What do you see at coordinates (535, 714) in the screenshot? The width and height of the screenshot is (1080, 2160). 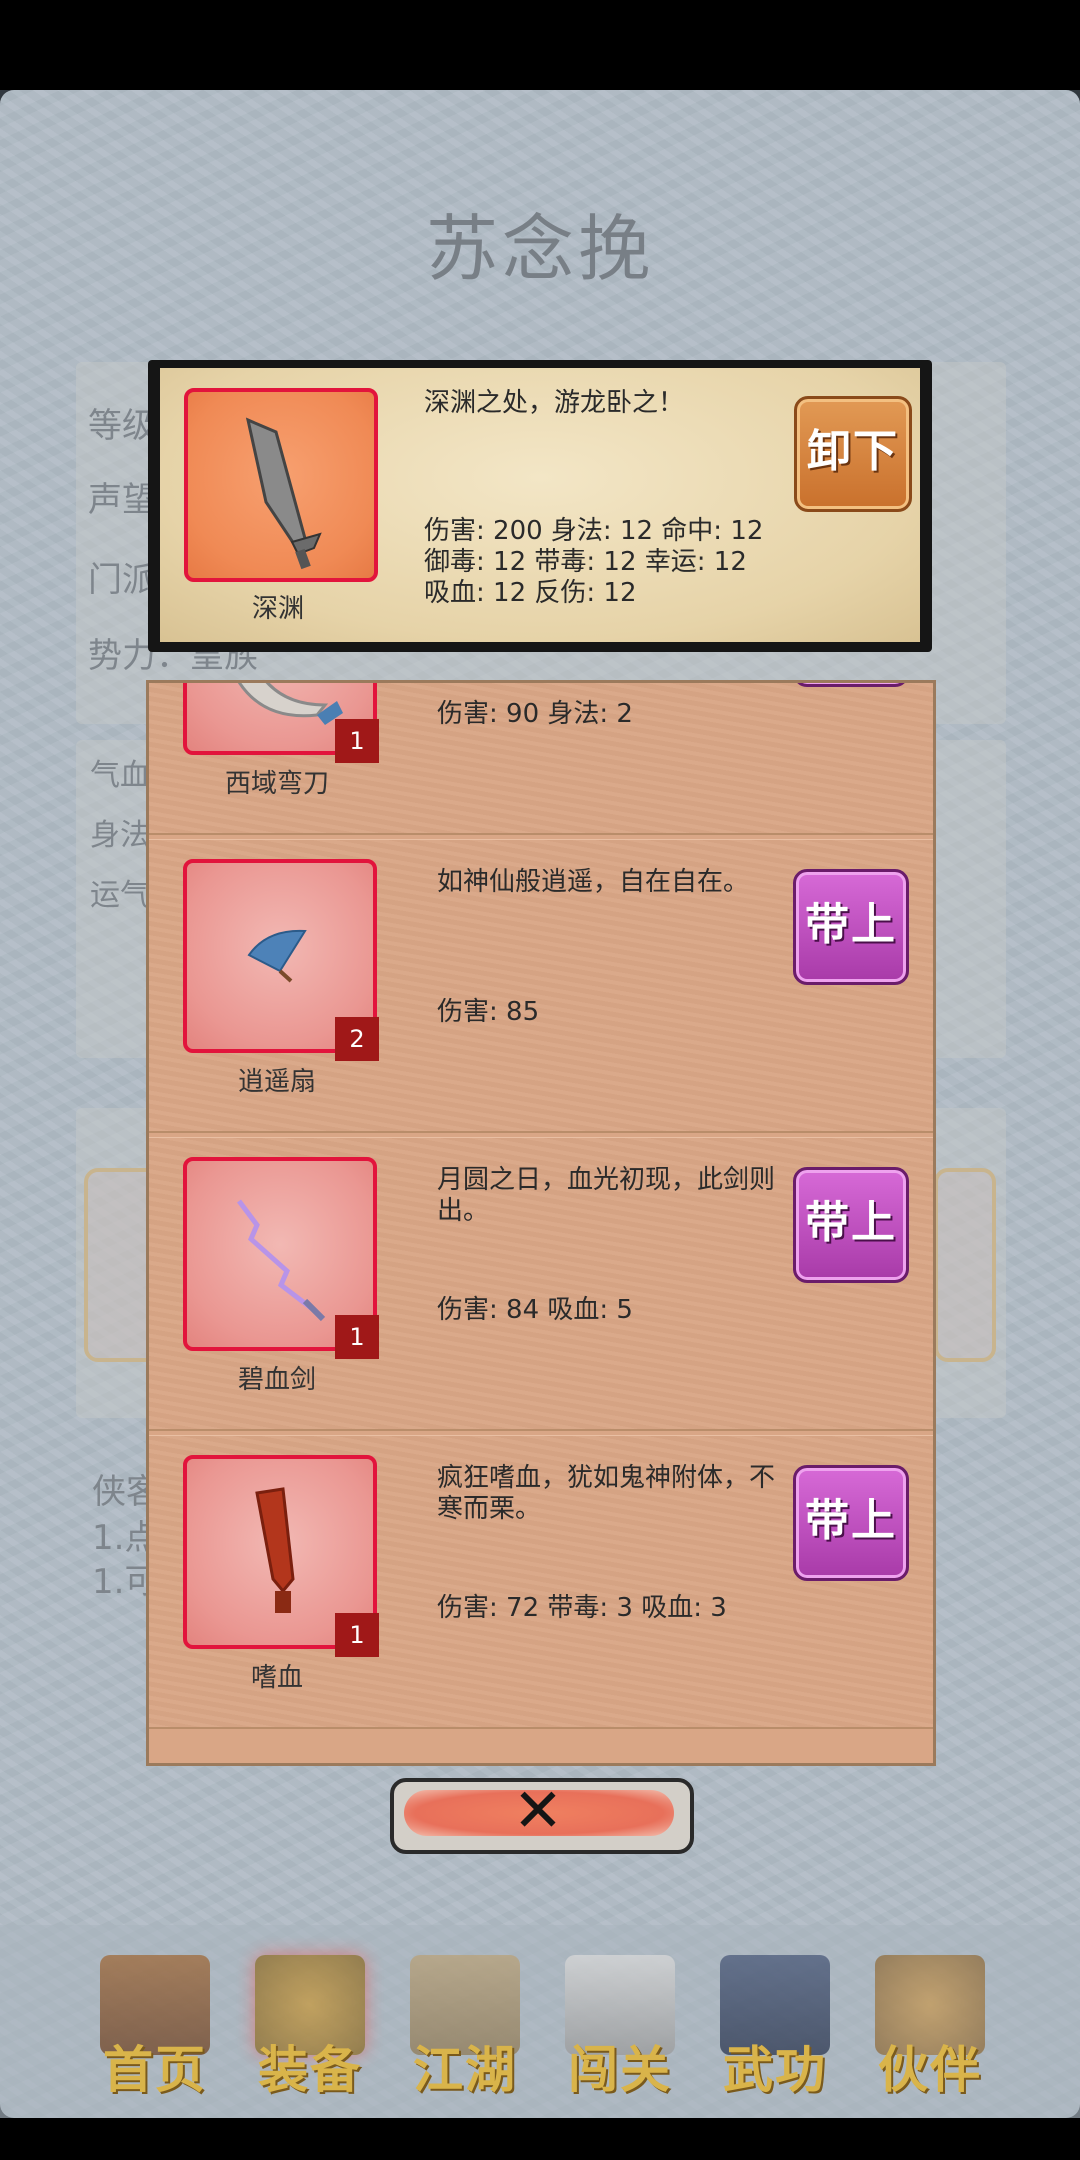 I see `item-stats: 伤害: 90 身法: 2` at bounding box center [535, 714].